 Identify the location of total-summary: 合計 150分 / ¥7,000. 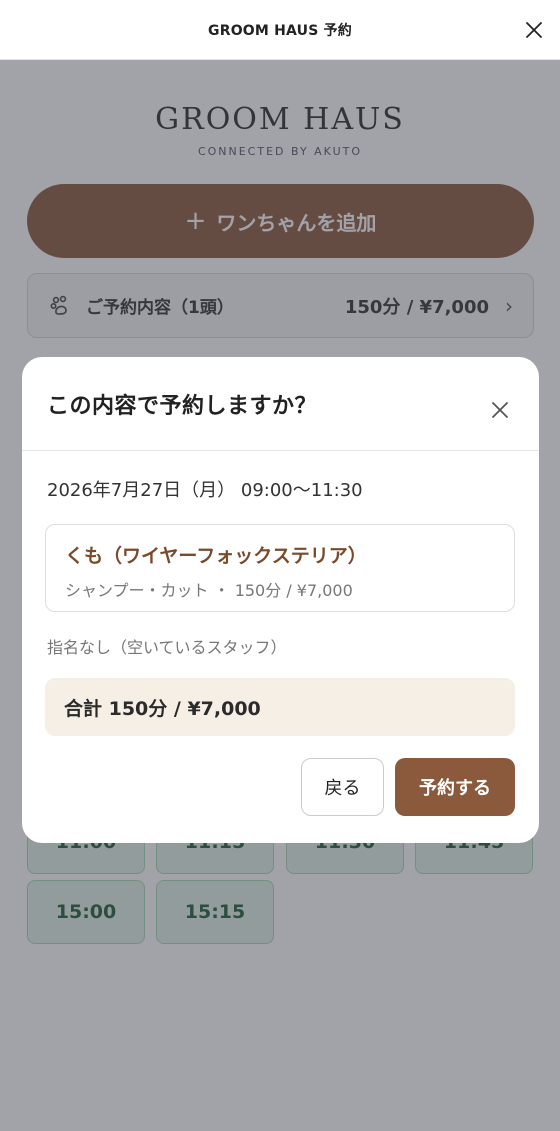
(280, 707).